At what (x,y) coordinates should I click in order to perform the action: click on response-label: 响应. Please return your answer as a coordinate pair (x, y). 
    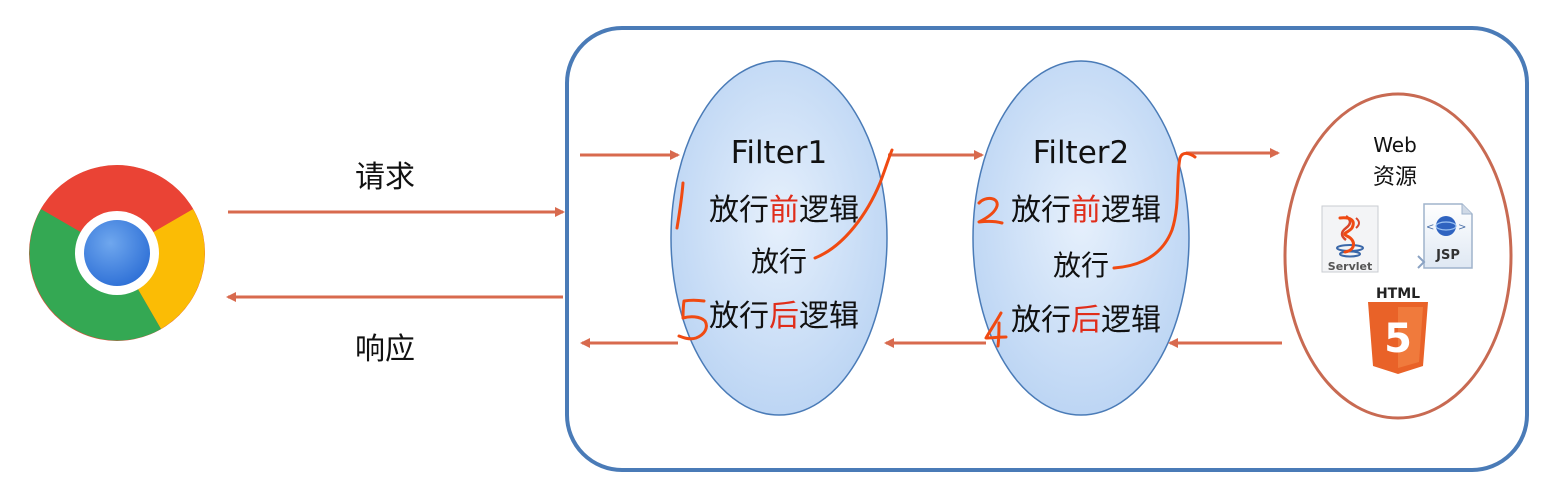
    Looking at the image, I should click on (385, 349).